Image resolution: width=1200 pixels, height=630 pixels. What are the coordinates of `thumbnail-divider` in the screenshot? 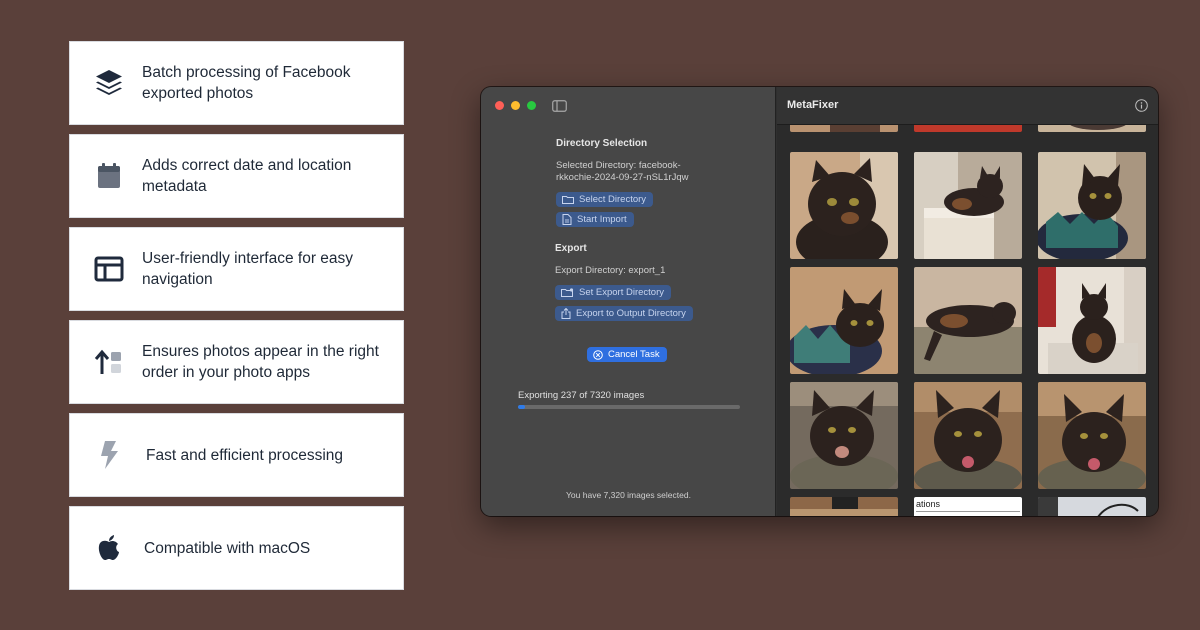 It's located at (968, 511).